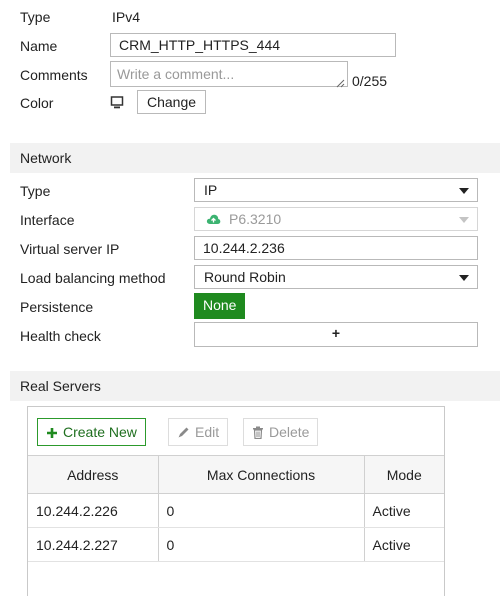 The height and width of the screenshot is (596, 500). I want to click on lb-method-select: Round Robin, so click(336, 277).